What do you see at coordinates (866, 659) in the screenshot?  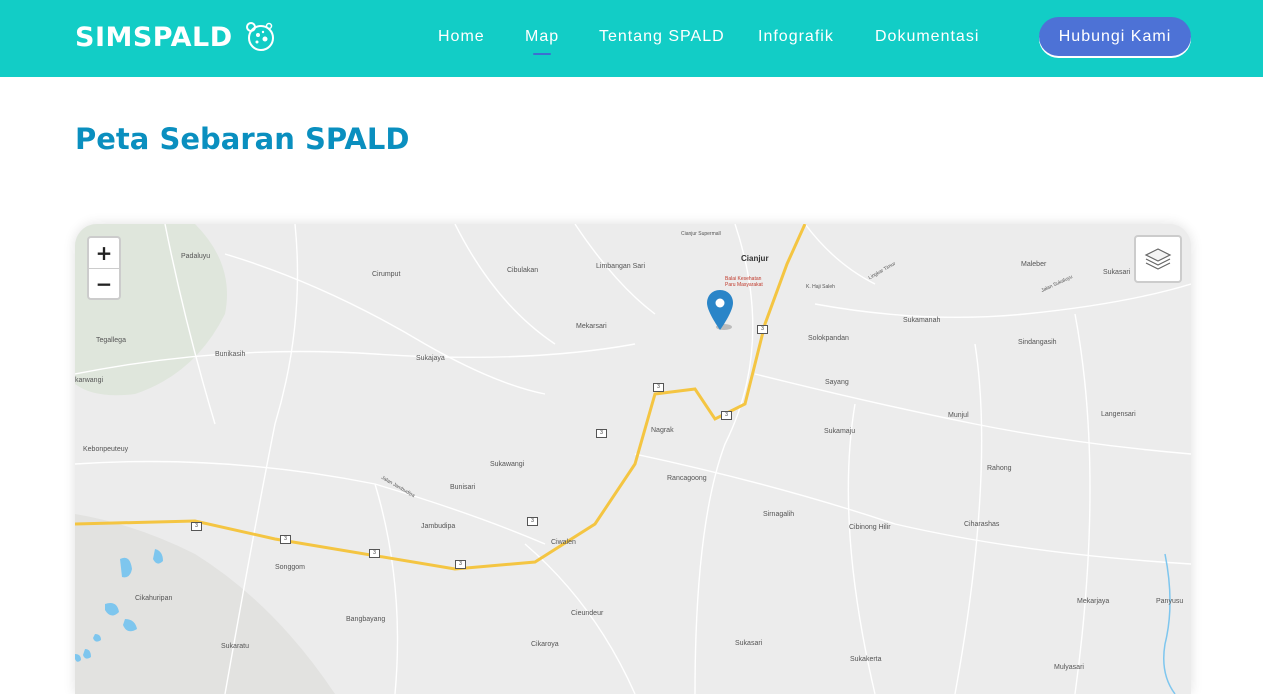 I see `place-label: Sukakerta` at bounding box center [866, 659].